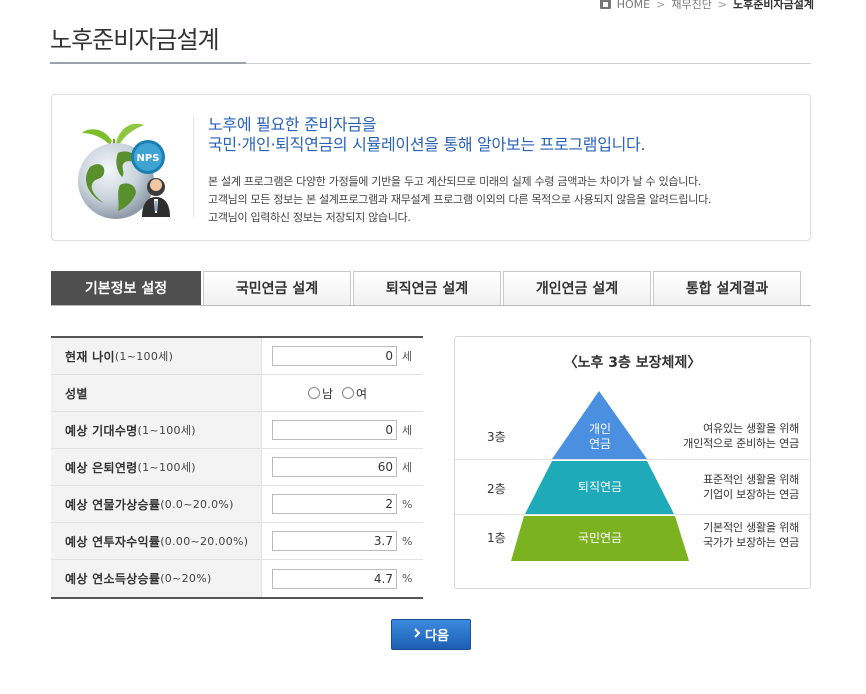  Describe the element at coordinates (101, 430) in the screenshot. I see `life-expectancy-label: 예상 기대수명` at that location.